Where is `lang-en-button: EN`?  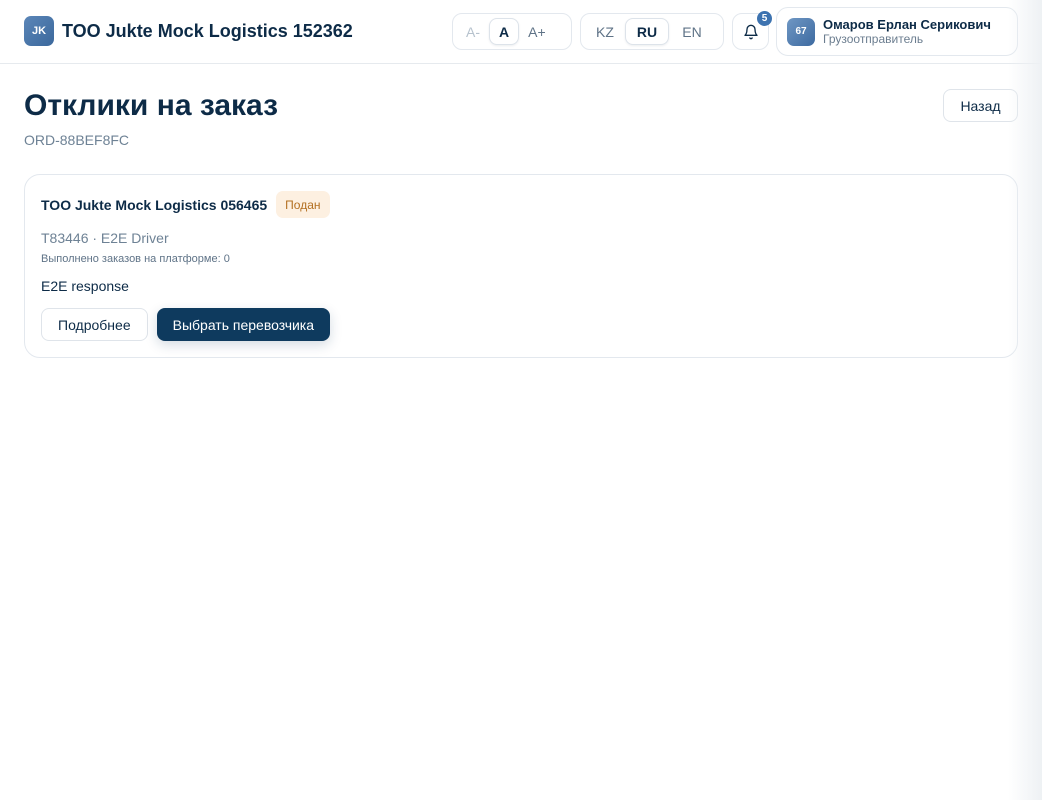
lang-en-button: EN is located at coordinates (692, 31).